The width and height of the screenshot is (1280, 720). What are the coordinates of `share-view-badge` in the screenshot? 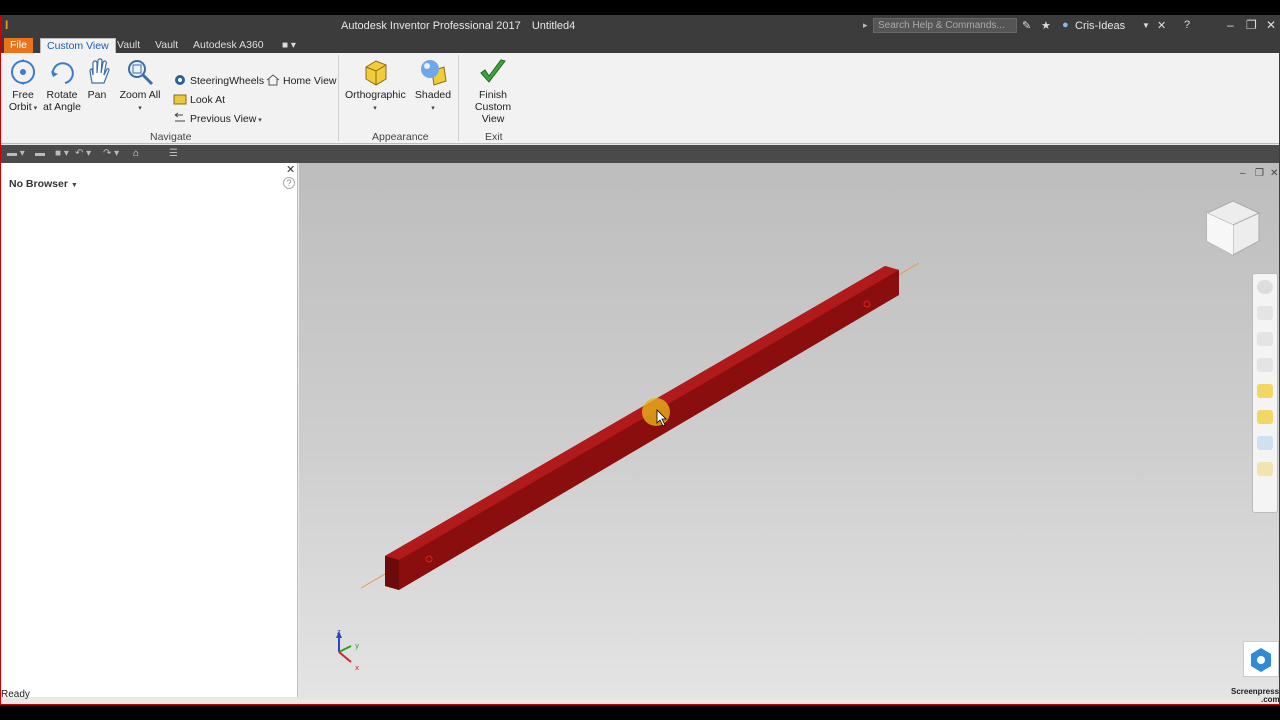 It's located at (1261, 659).